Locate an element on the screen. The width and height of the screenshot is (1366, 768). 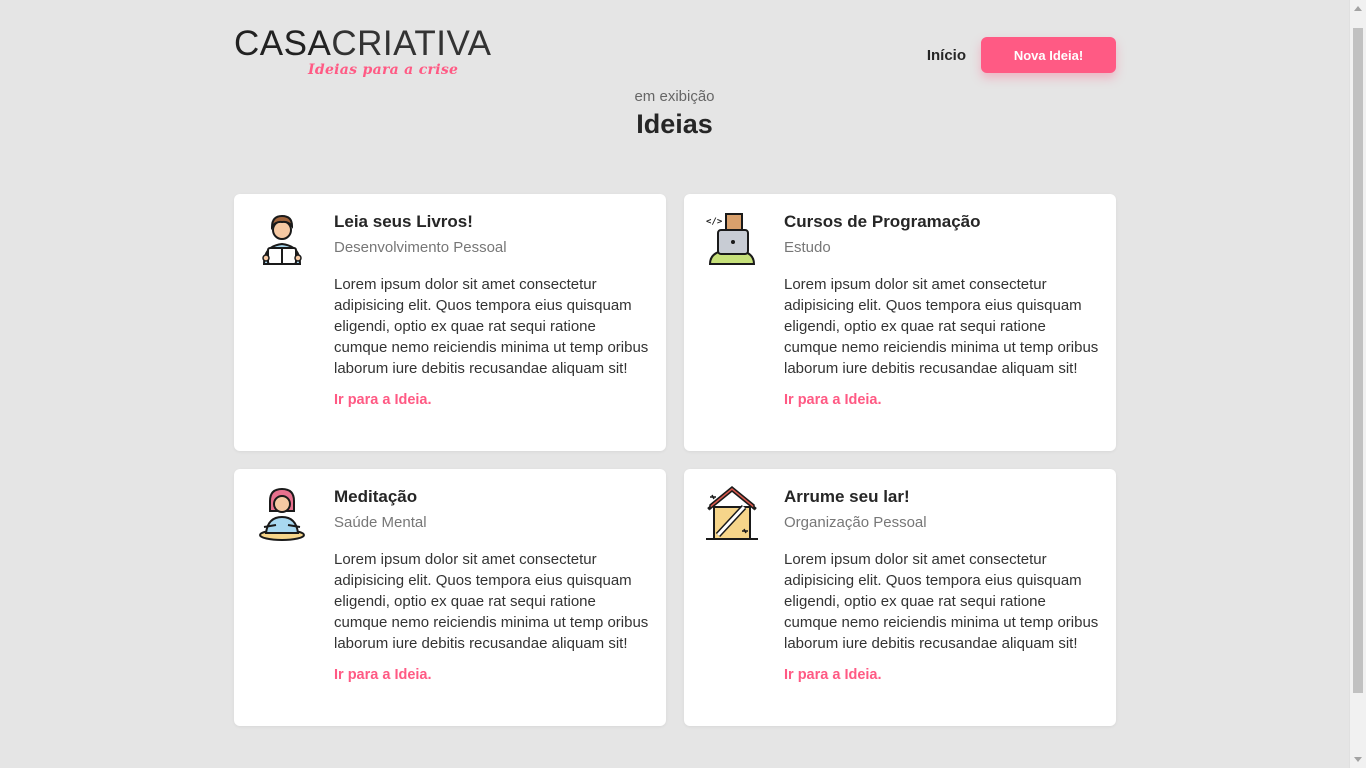
page-scrollbar is located at coordinates (1357, 384).